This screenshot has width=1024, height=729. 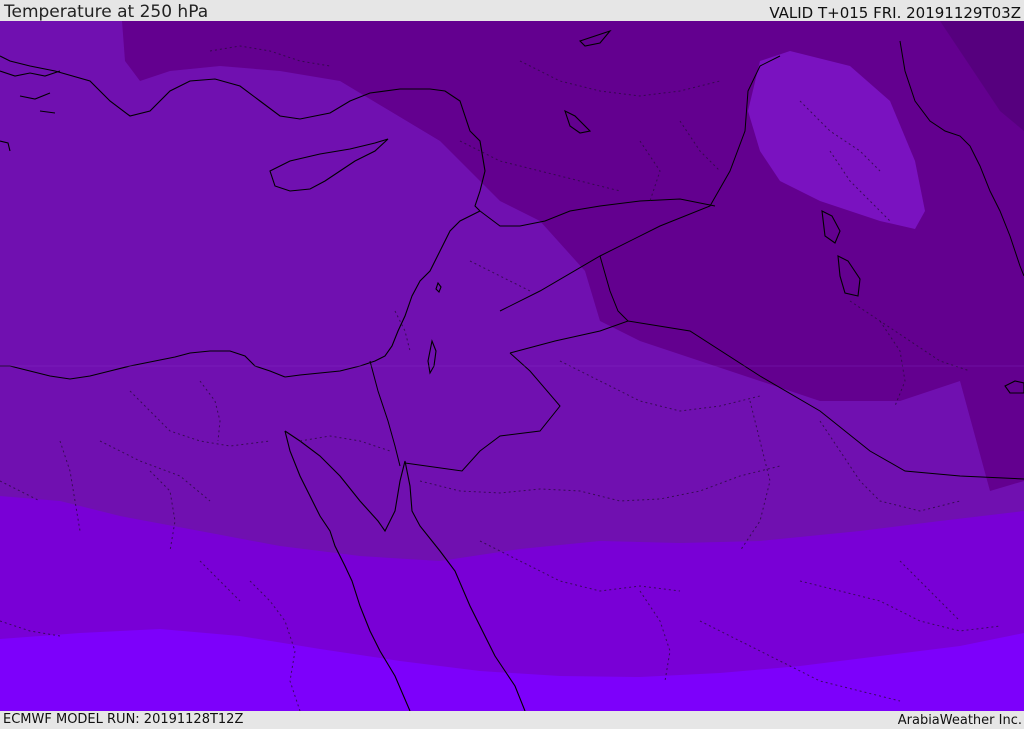 What do you see at coordinates (106, 12) in the screenshot?
I see `map-title: Temperature at 250 hPa` at bounding box center [106, 12].